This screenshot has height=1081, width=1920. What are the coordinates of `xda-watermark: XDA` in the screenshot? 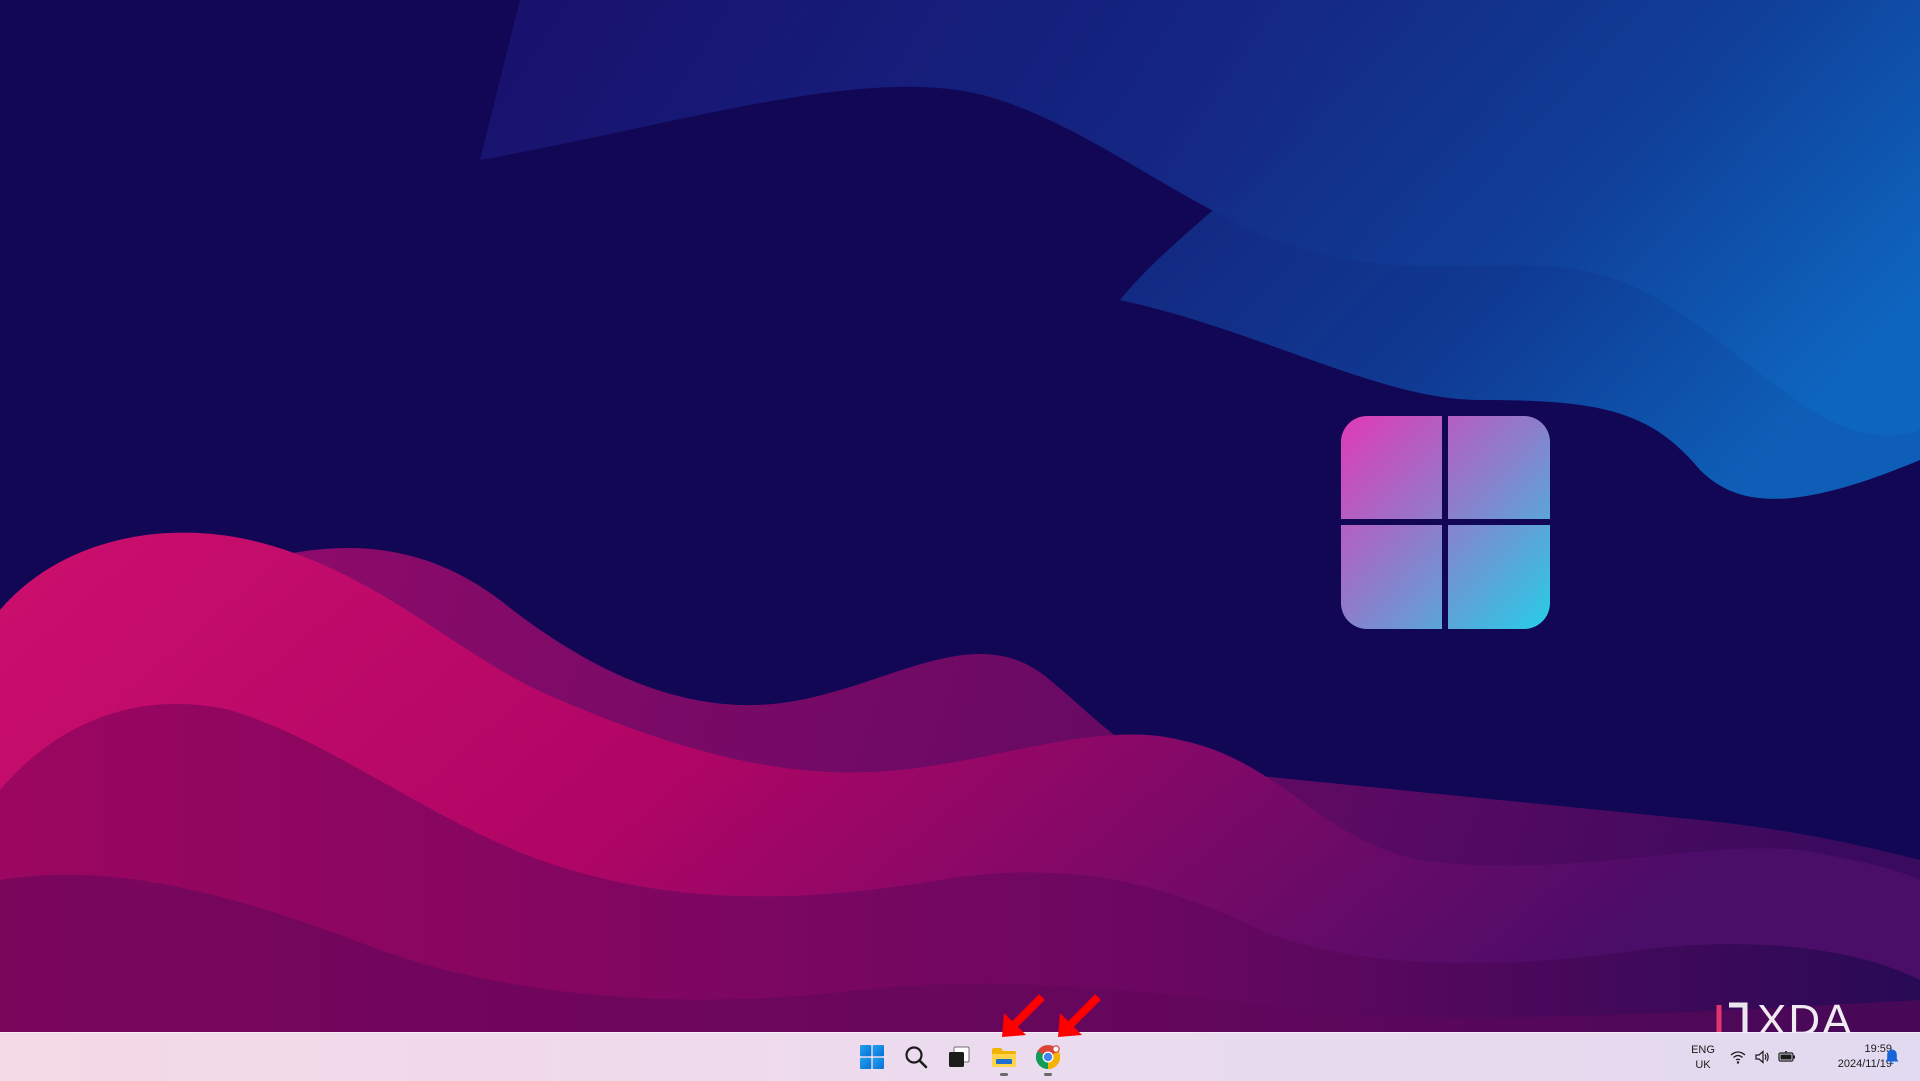 It's located at (1807, 1014).